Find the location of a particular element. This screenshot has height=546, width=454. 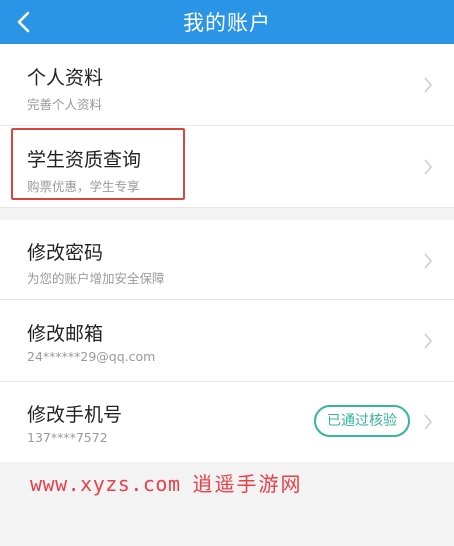

watermark-url: www.xyzs.com is located at coordinates (105, 484).